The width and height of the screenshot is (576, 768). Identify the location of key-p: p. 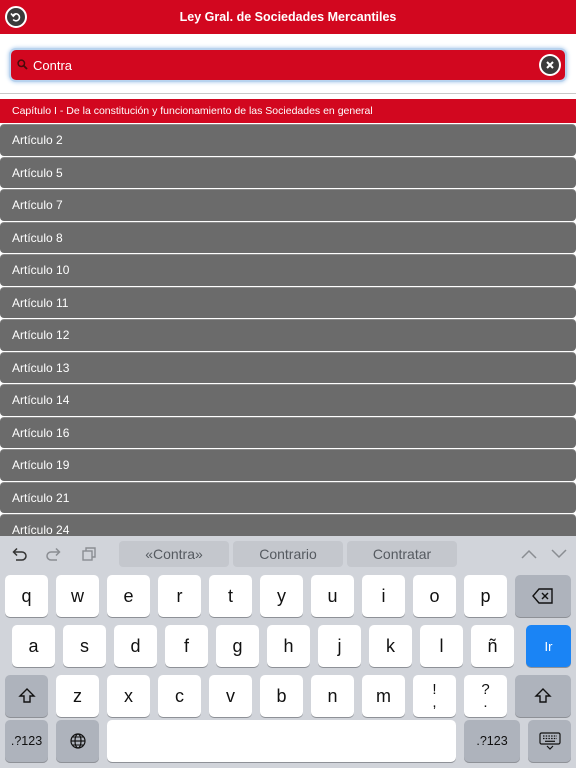
(485, 596).